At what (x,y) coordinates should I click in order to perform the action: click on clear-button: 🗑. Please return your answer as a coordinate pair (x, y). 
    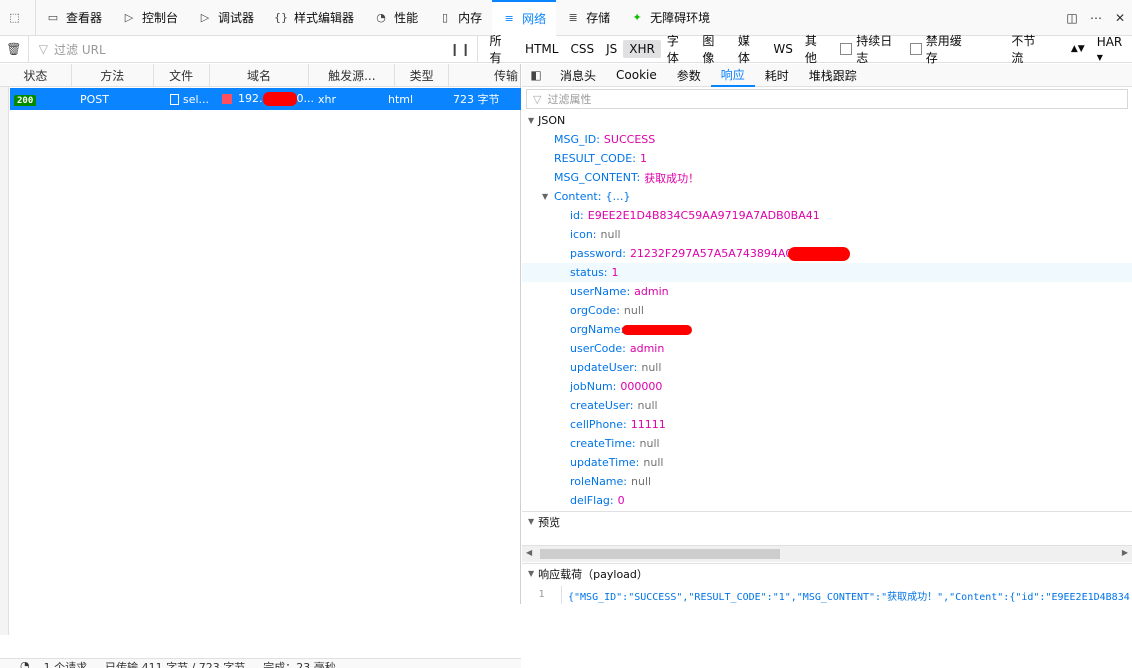
    Looking at the image, I should click on (14, 49).